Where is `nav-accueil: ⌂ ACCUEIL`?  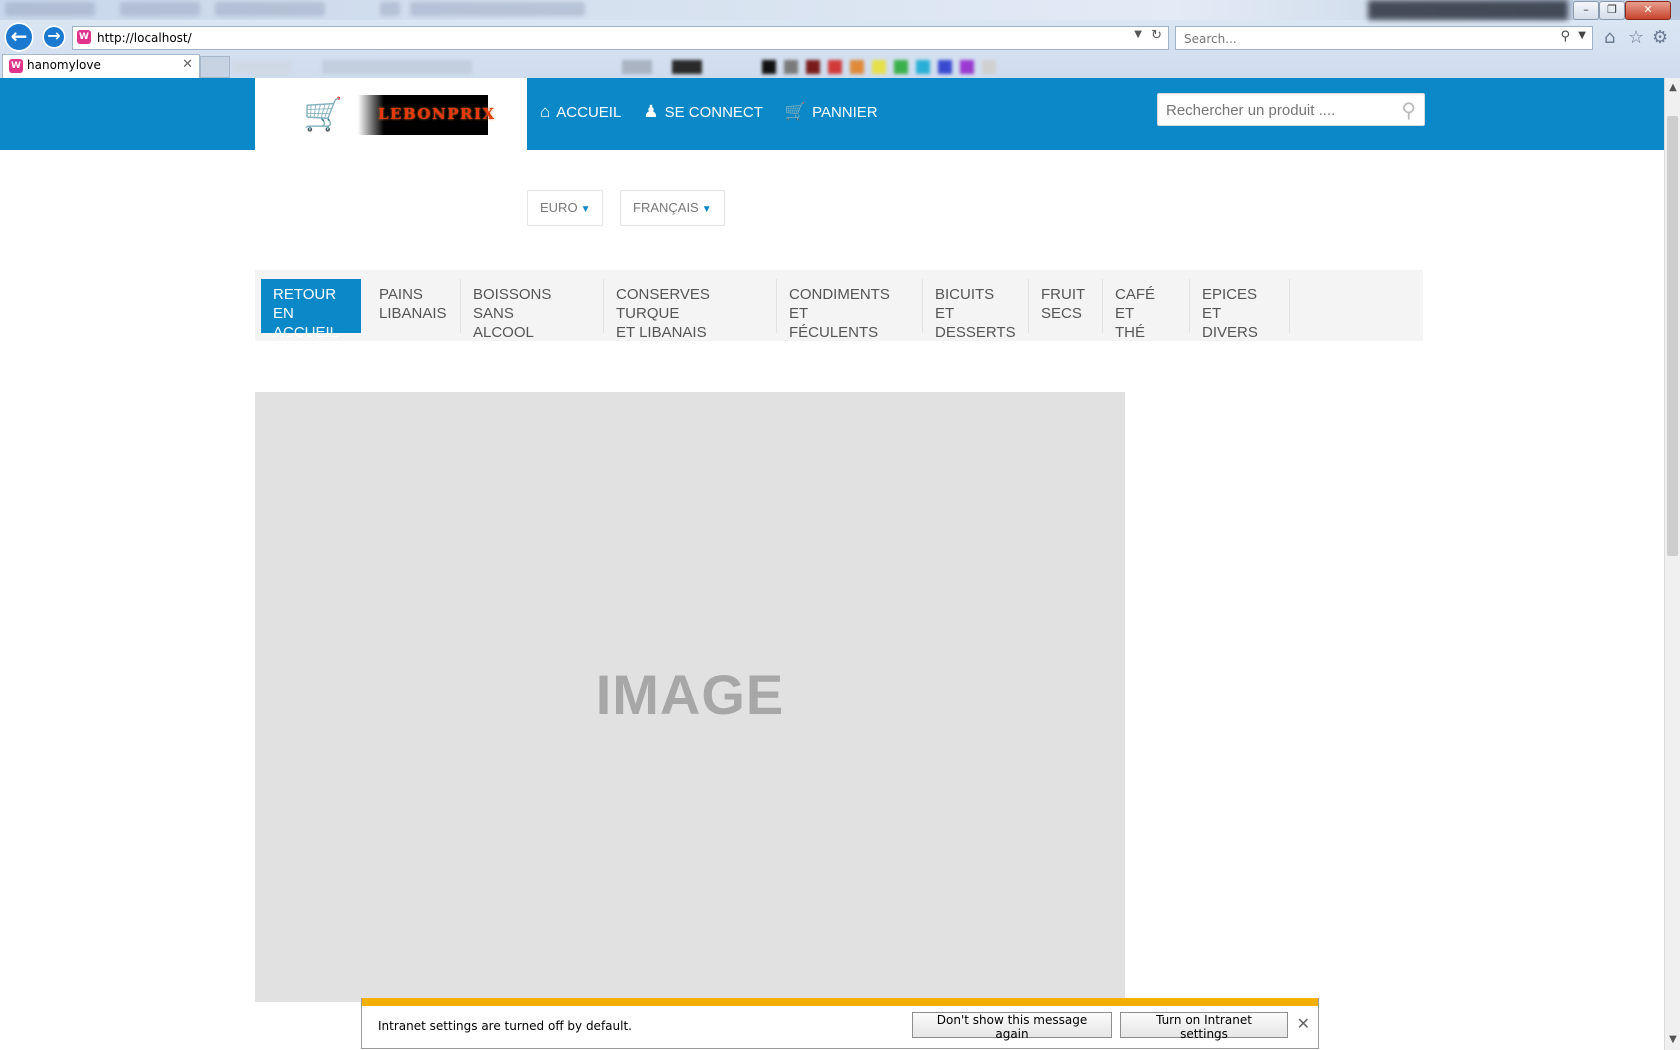
nav-accueil: ⌂ ACCUEIL is located at coordinates (580, 112).